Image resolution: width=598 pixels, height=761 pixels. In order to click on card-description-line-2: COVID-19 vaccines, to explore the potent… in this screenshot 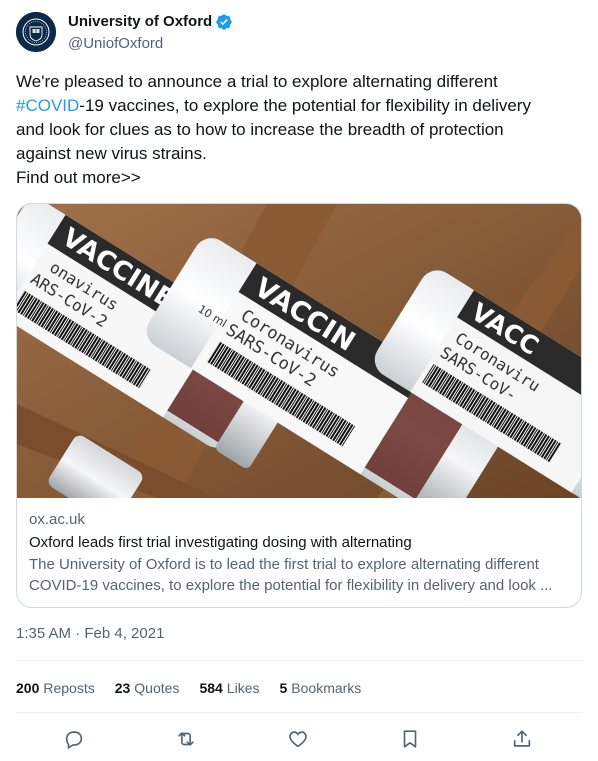, I will do `click(291, 585)`.